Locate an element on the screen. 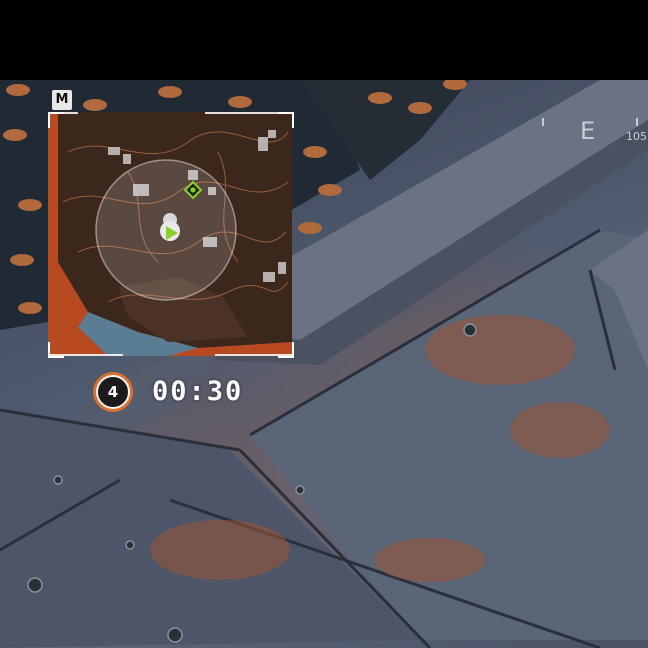  map-key-hint: M is located at coordinates (62, 100).